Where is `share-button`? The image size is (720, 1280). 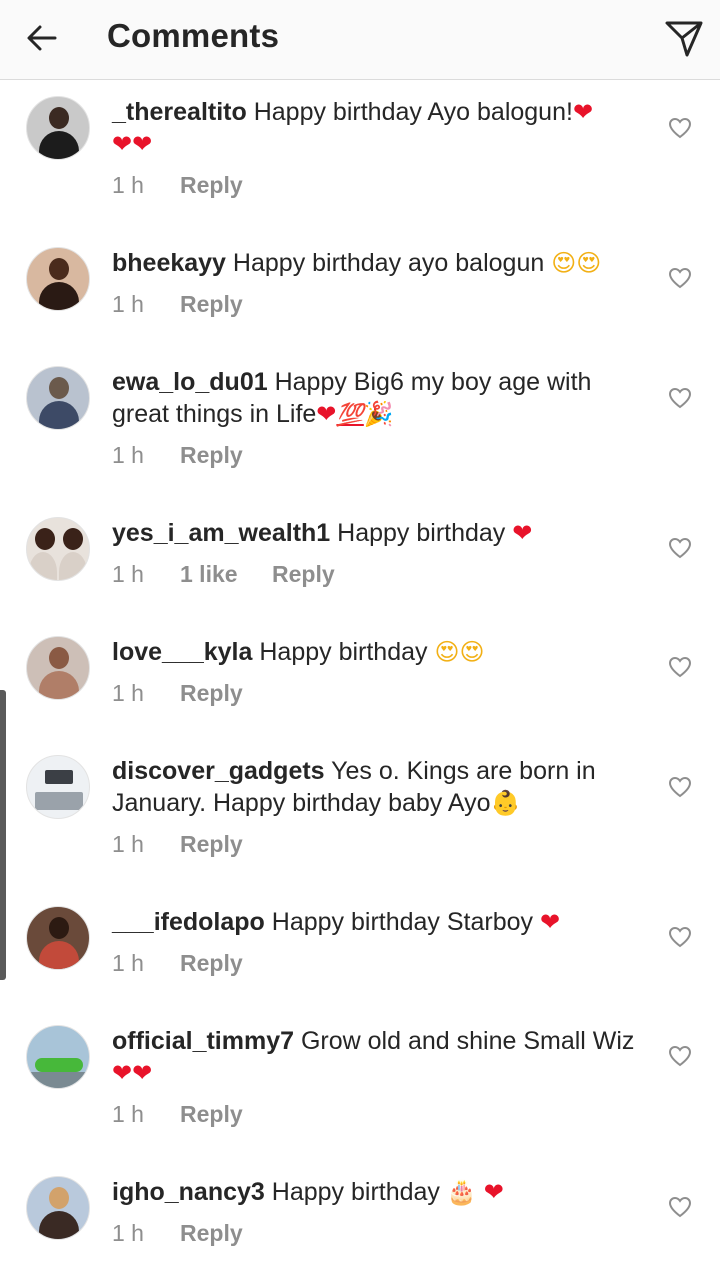
share-button is located at coordinates (684, 38).